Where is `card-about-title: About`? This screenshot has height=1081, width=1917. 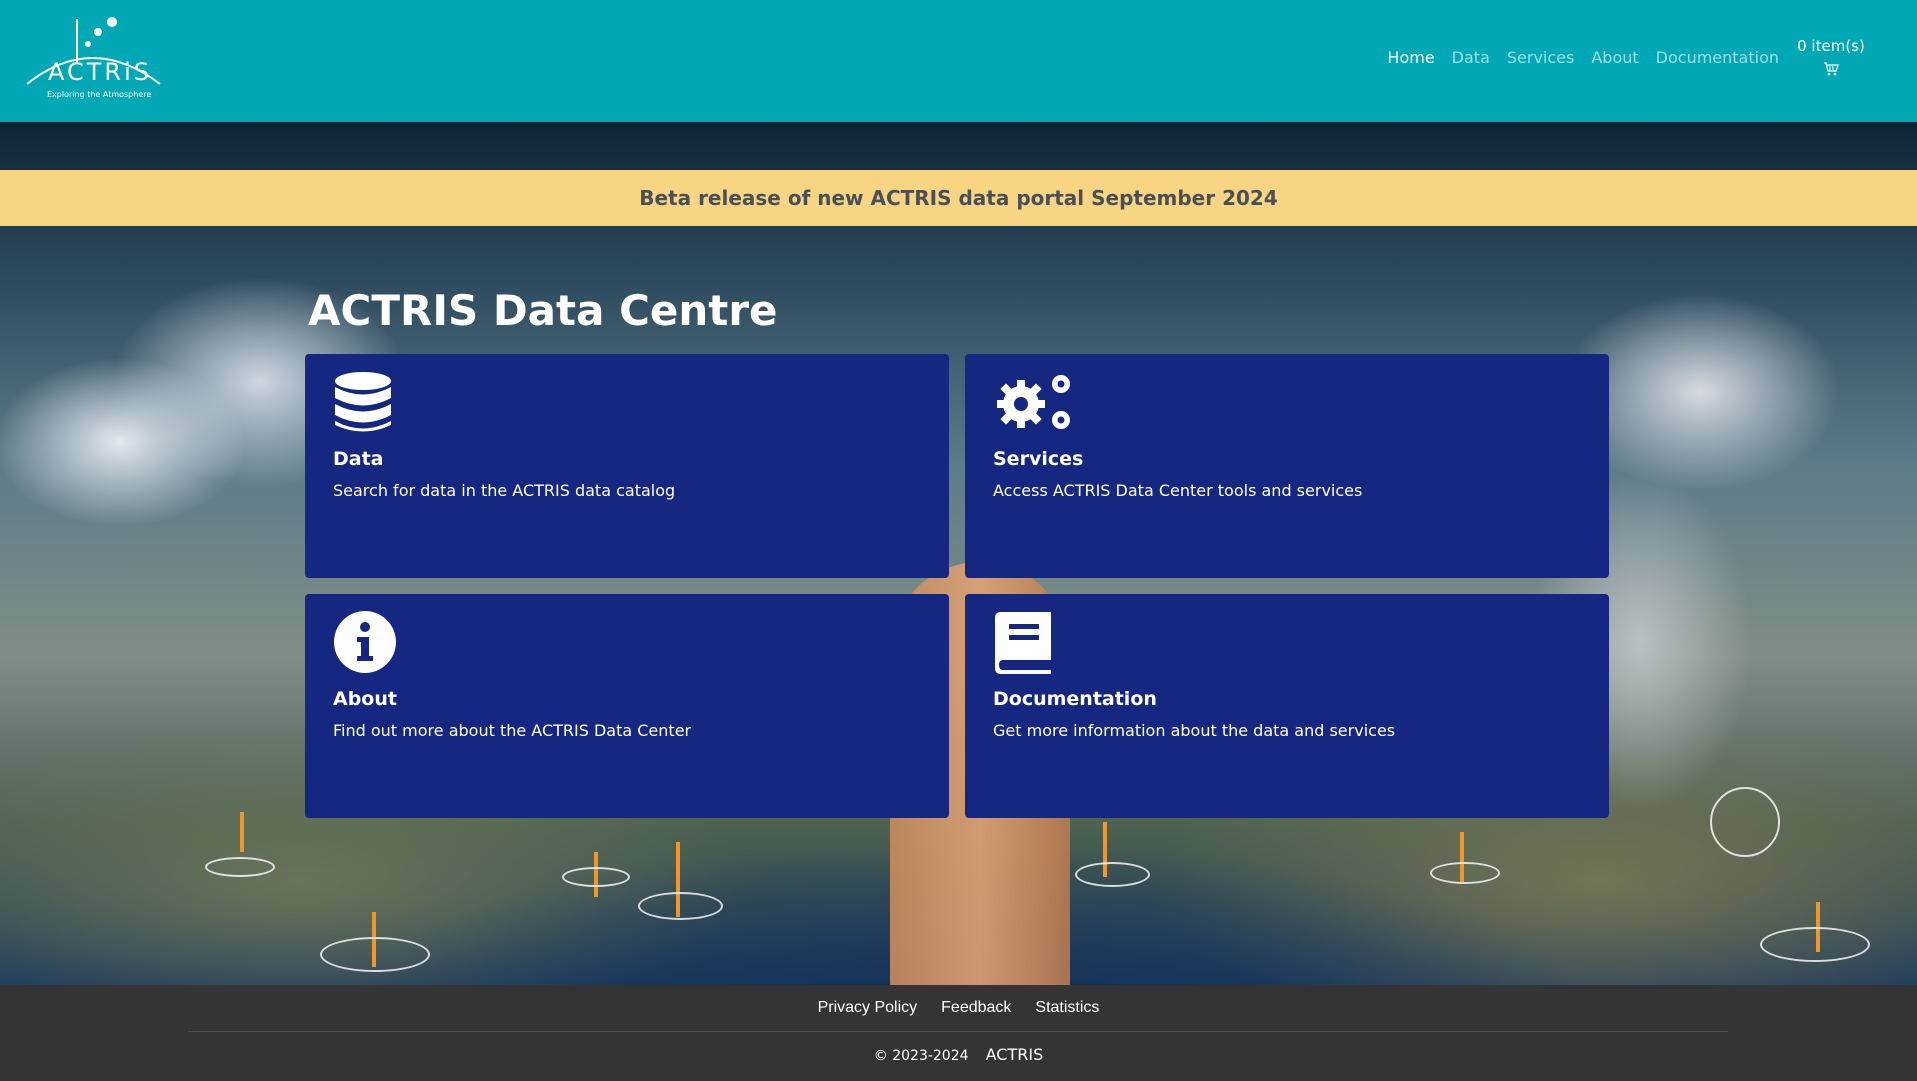 card-about-title: About is located at coordinates (365, 699).